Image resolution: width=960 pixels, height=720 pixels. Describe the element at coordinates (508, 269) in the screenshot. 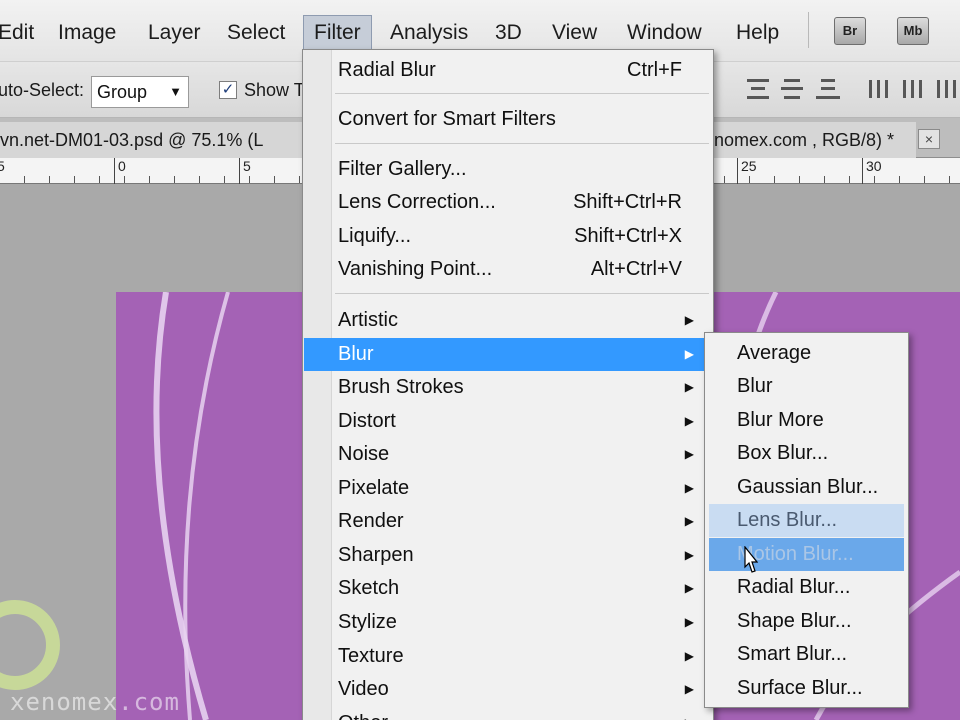

I see `filter-item-vanishing-point: Vanishing Point... Alt+Ctrl+V` at that location.